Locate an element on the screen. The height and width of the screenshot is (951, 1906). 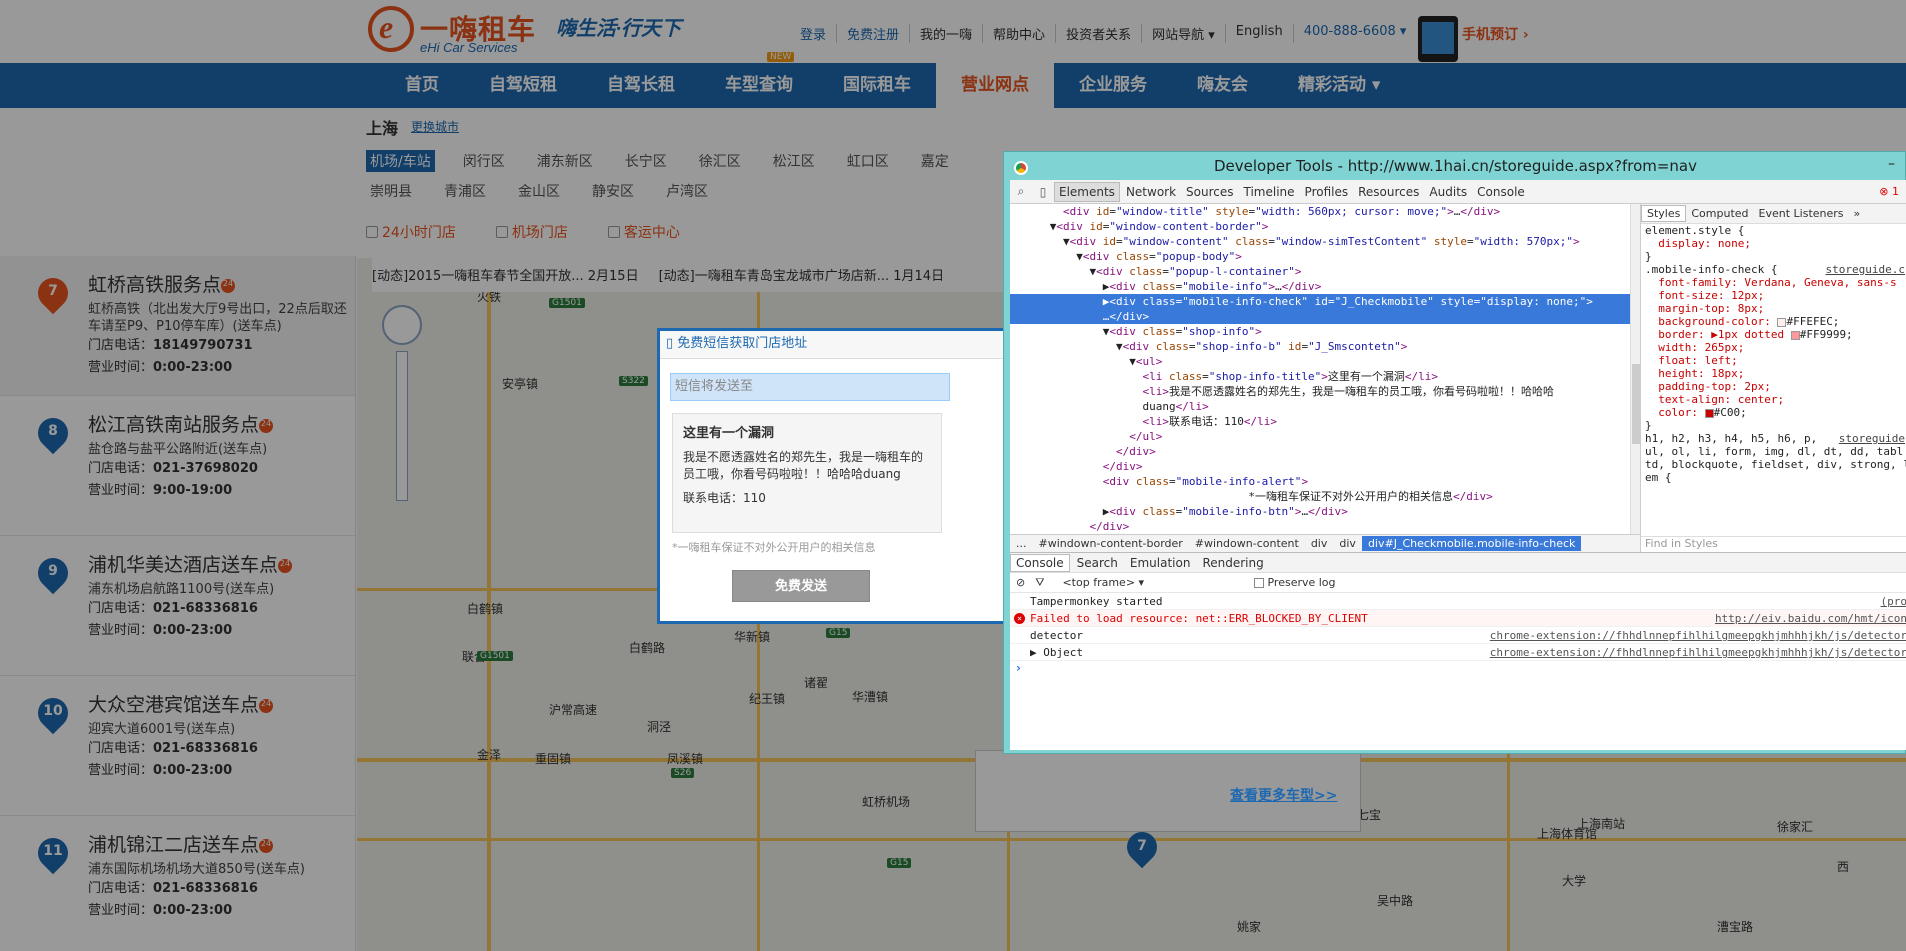
district-item: 卢湾区 is located at coordinates (687, 191).